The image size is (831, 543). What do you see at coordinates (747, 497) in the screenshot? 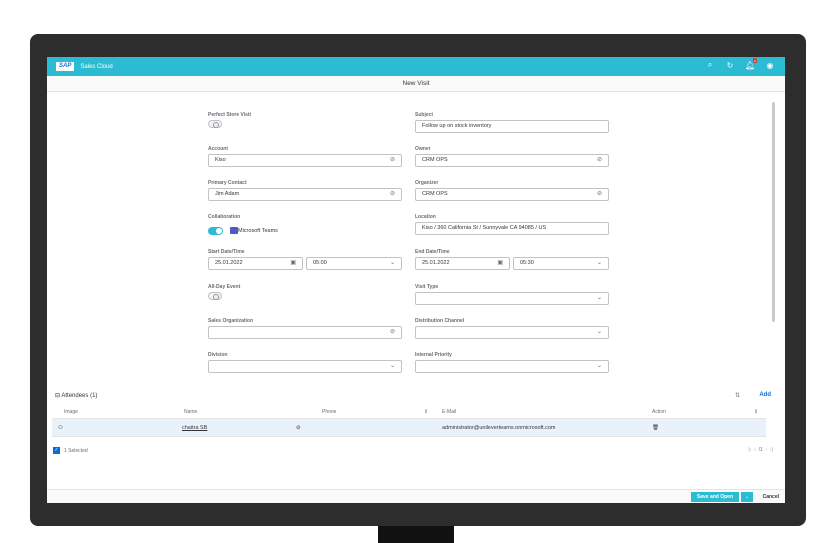
I see `save-options-dropdown: ⌄` at bounding box center [747, 497].